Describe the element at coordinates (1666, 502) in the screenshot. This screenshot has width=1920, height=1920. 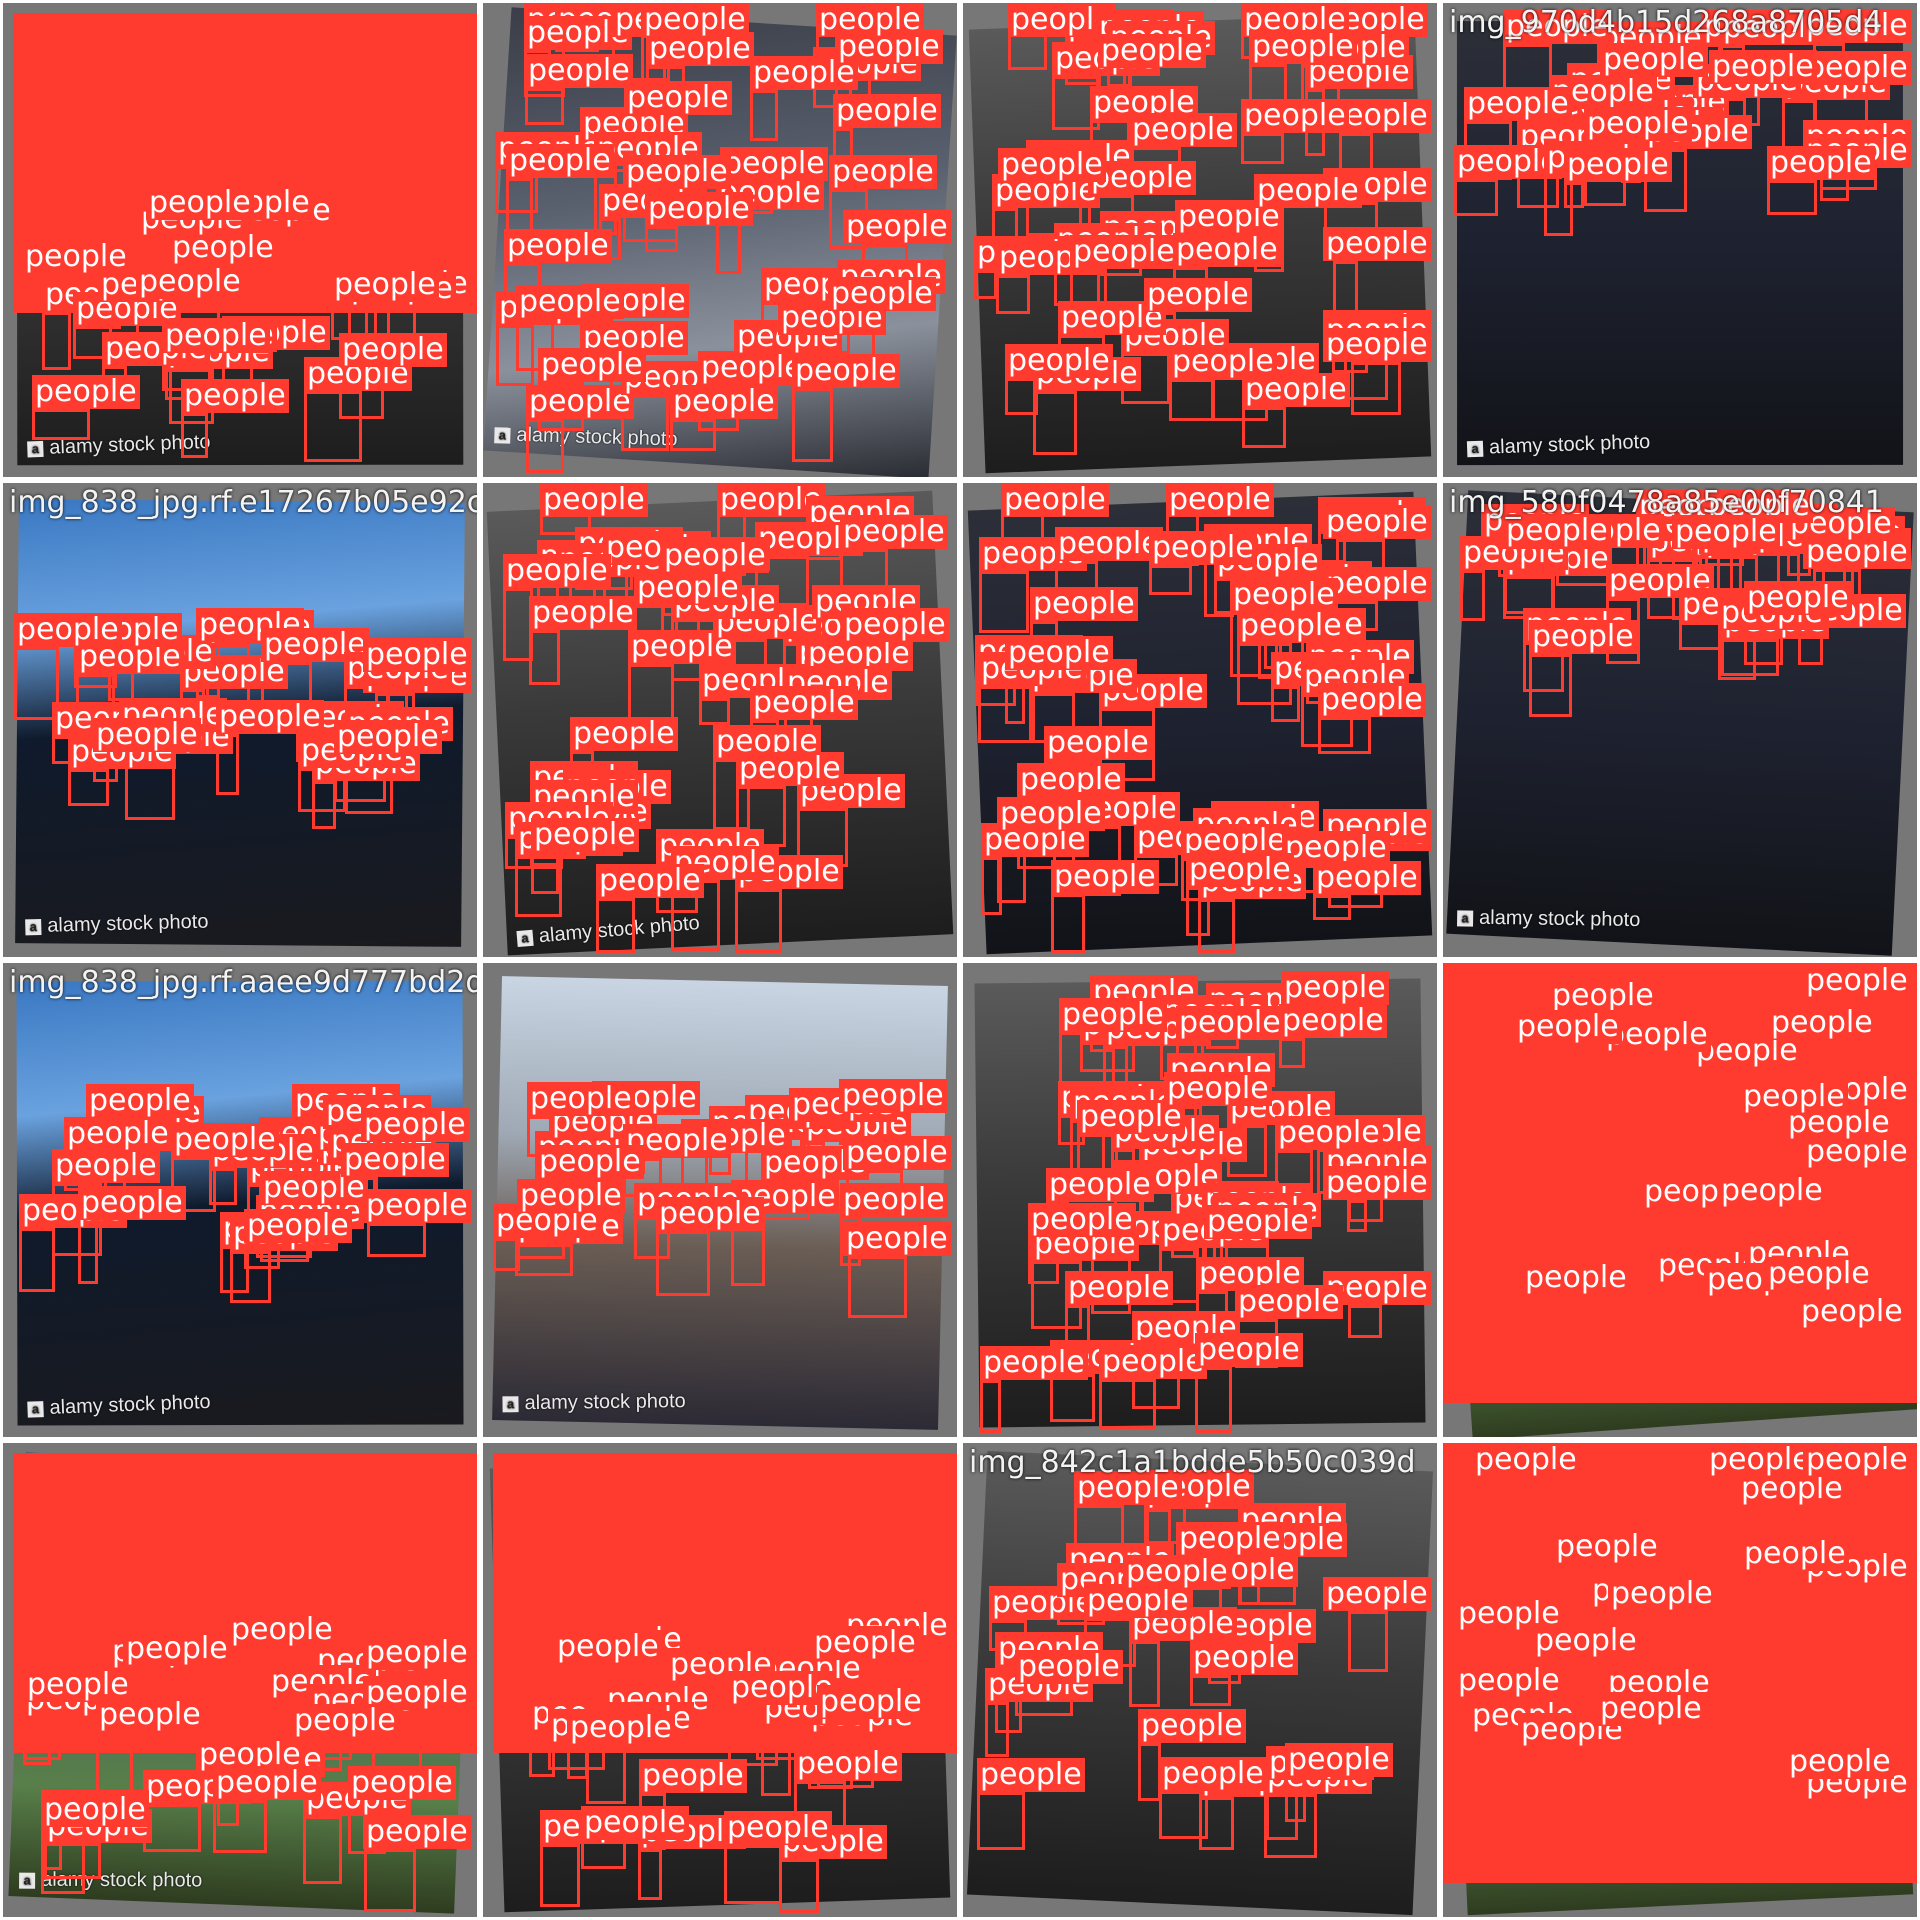
I see `tile-filename: img_580f0478a85e00f70841` at that location.